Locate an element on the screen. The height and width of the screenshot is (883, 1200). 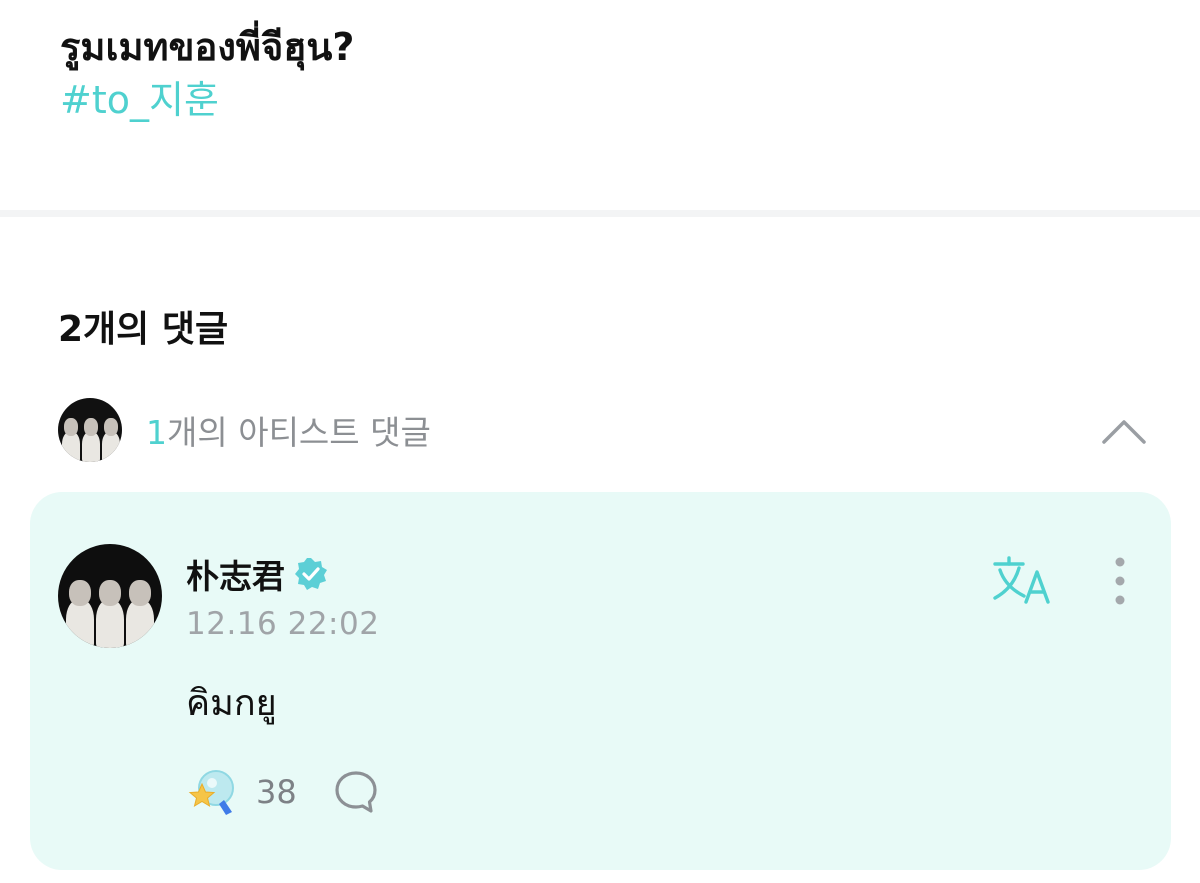
more-vertical-icon is located at coordinates (1120, 581).